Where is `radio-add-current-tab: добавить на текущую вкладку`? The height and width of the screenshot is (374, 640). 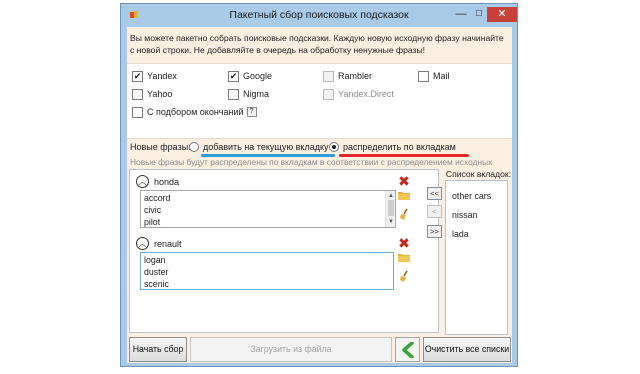
radio-add-current-tab: добавить на текущую вкладку is located at coordinates (259, 147).